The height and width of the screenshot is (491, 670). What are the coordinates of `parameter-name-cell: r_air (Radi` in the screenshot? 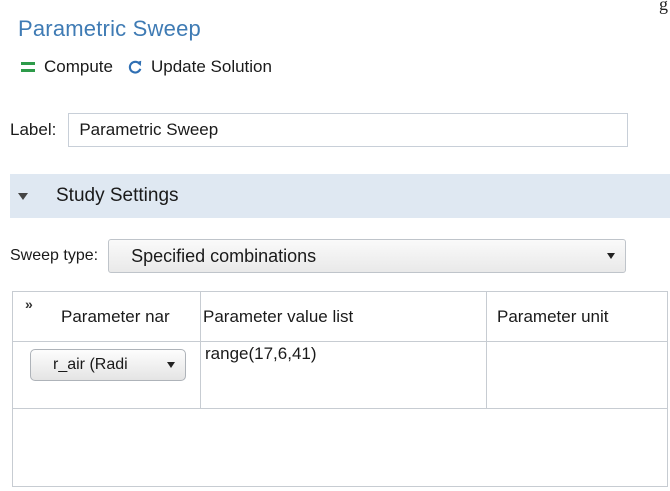 It's located at (107, 375).